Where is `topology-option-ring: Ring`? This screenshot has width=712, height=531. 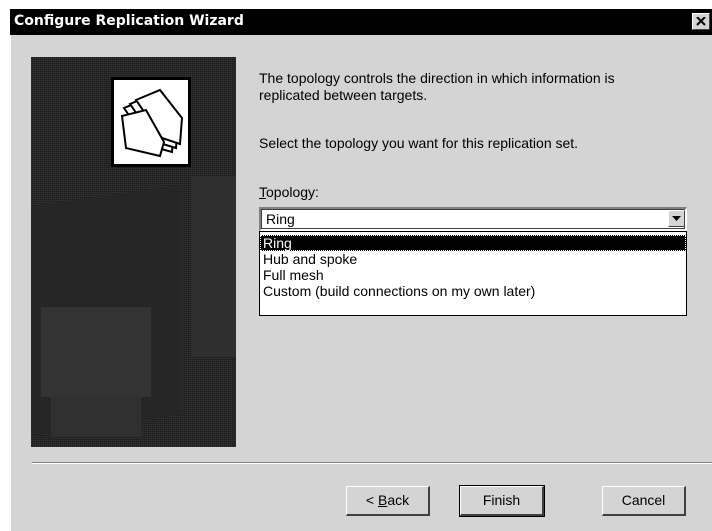
topology-option-ring: Ring is located at coordinates (473, 243).